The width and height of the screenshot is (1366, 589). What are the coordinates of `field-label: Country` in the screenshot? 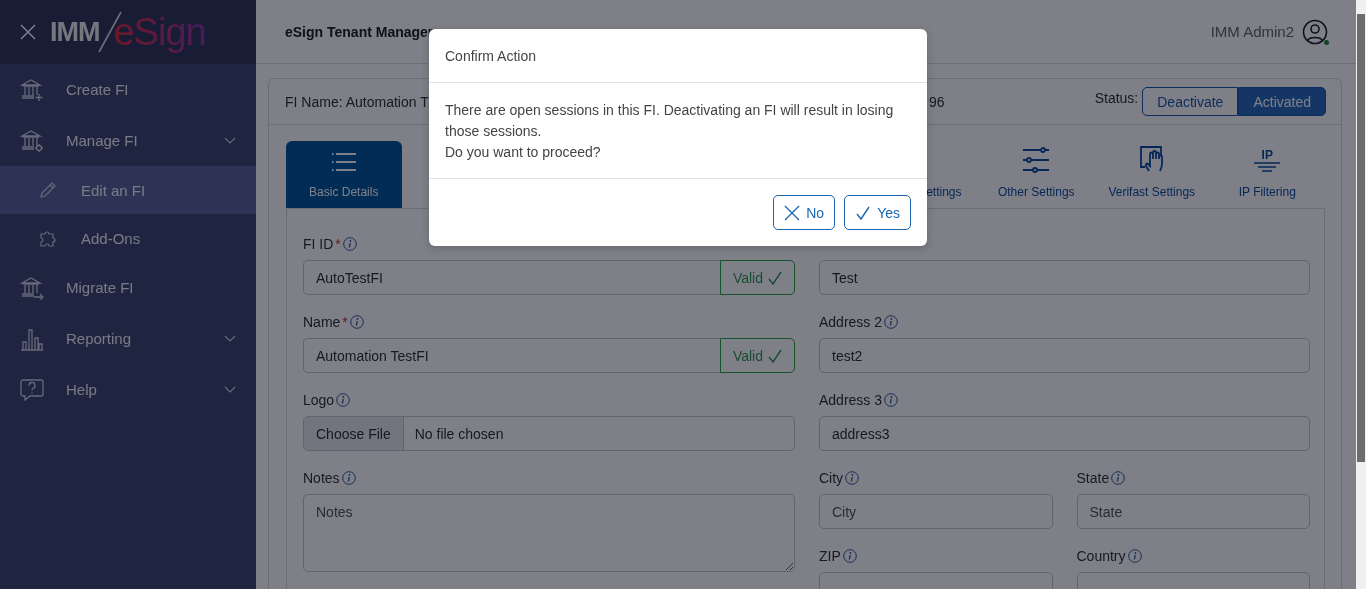 It's located at (1101, 555).